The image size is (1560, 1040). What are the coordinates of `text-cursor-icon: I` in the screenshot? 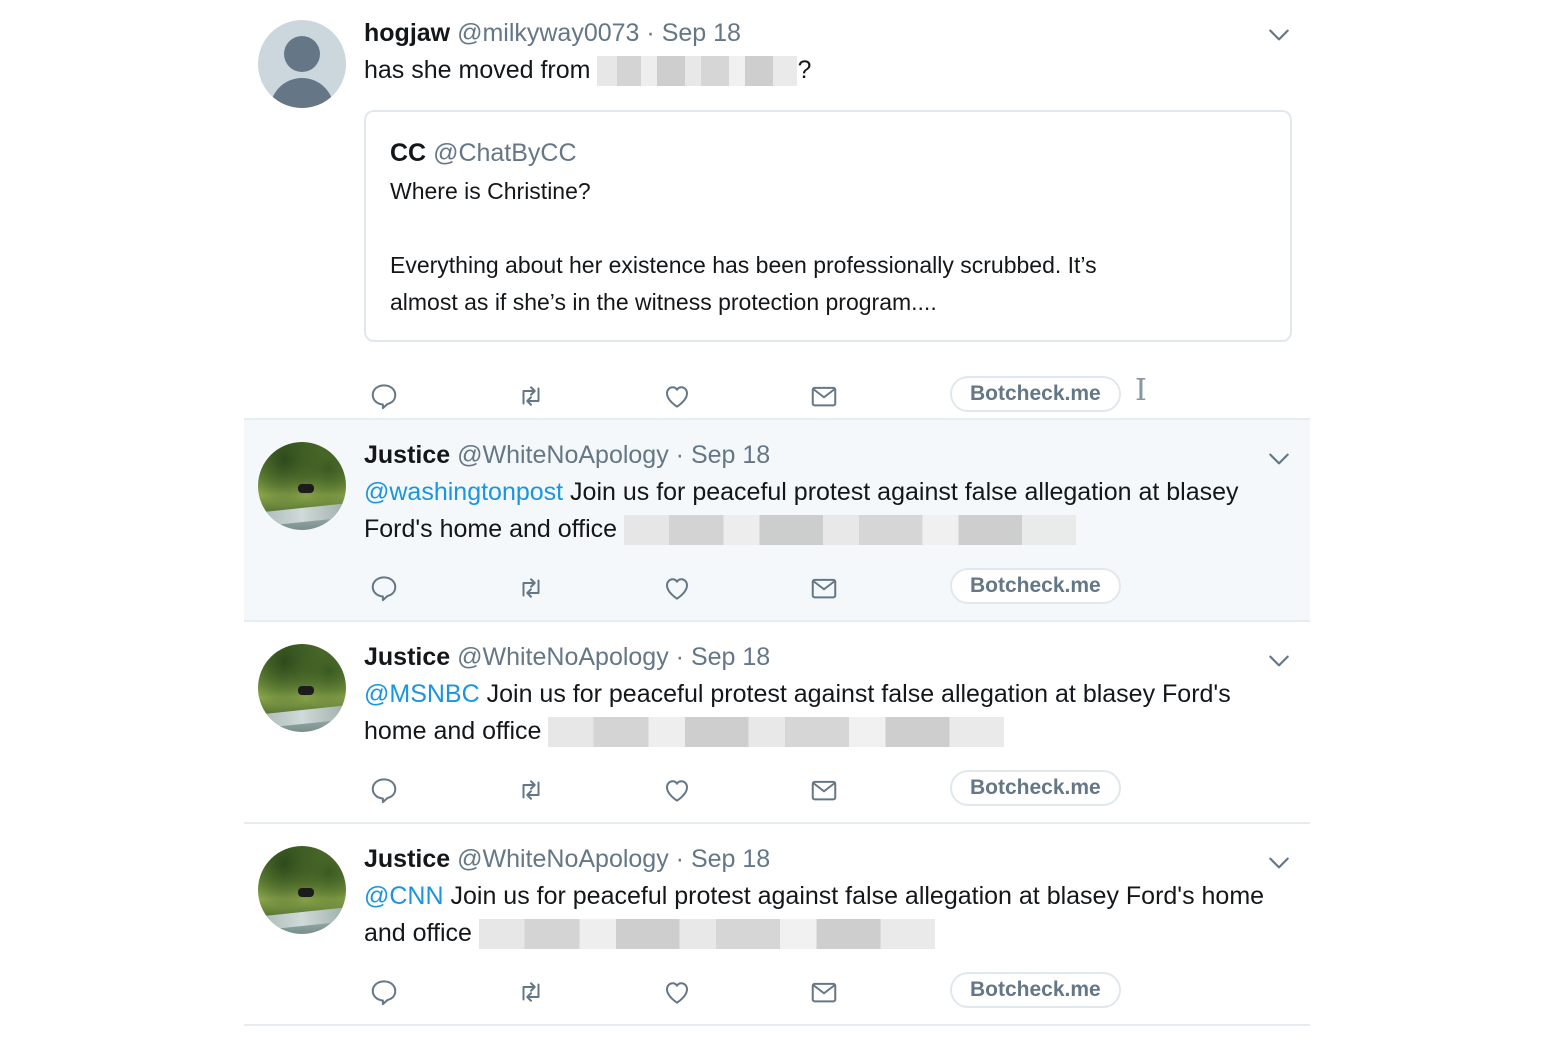 It's located at (1141, 390).